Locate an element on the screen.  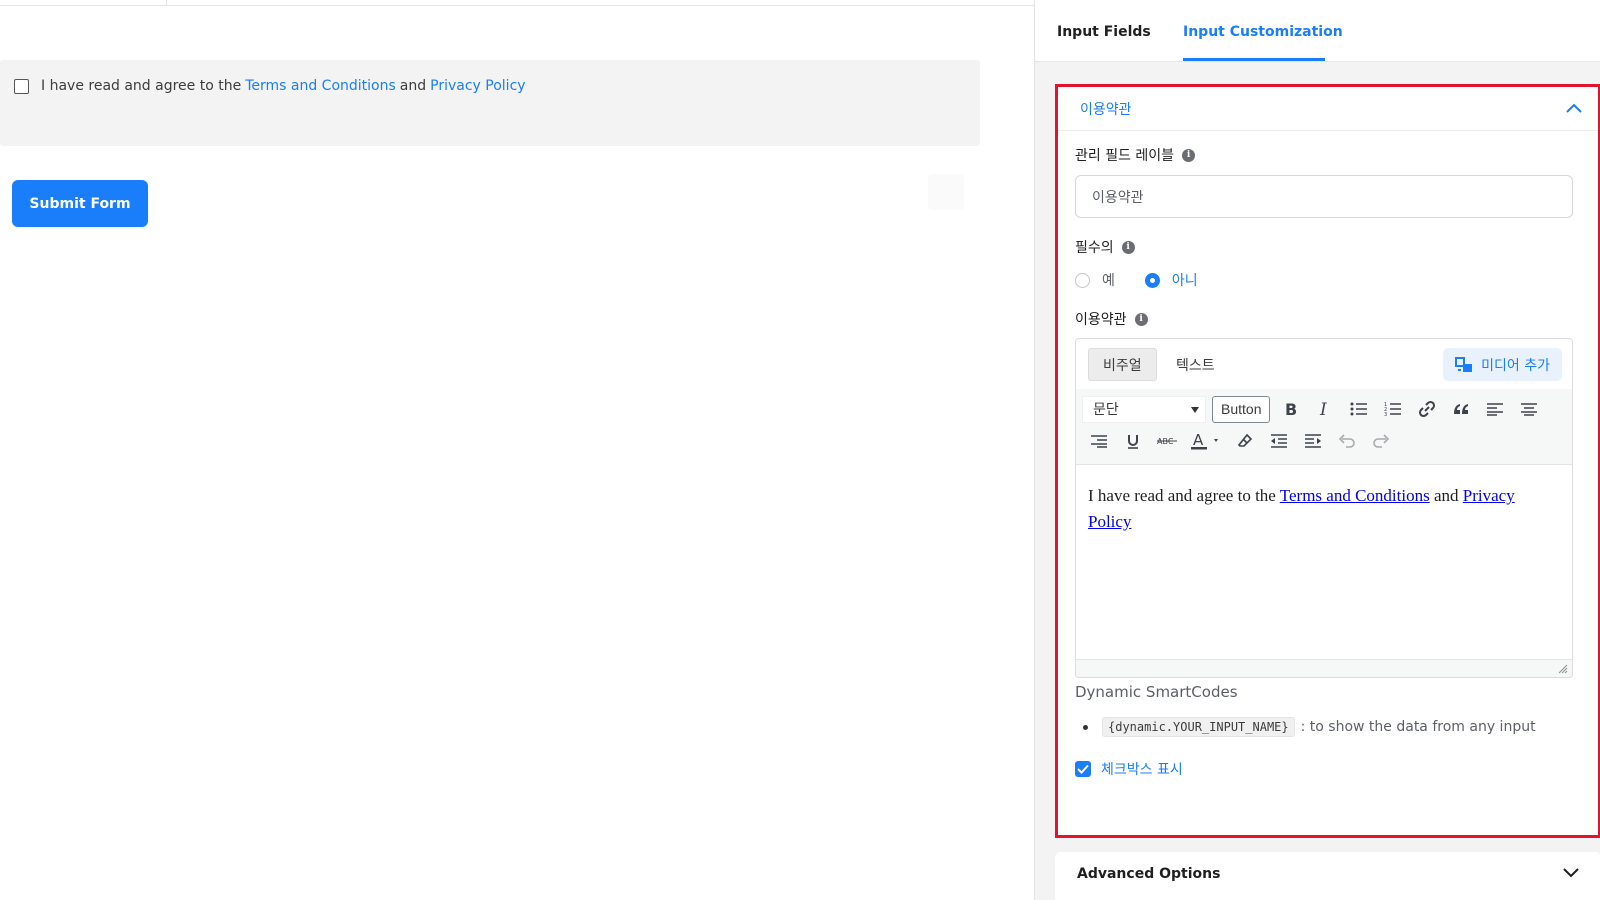
consent-conj: and is located at coordinates (413, 86).